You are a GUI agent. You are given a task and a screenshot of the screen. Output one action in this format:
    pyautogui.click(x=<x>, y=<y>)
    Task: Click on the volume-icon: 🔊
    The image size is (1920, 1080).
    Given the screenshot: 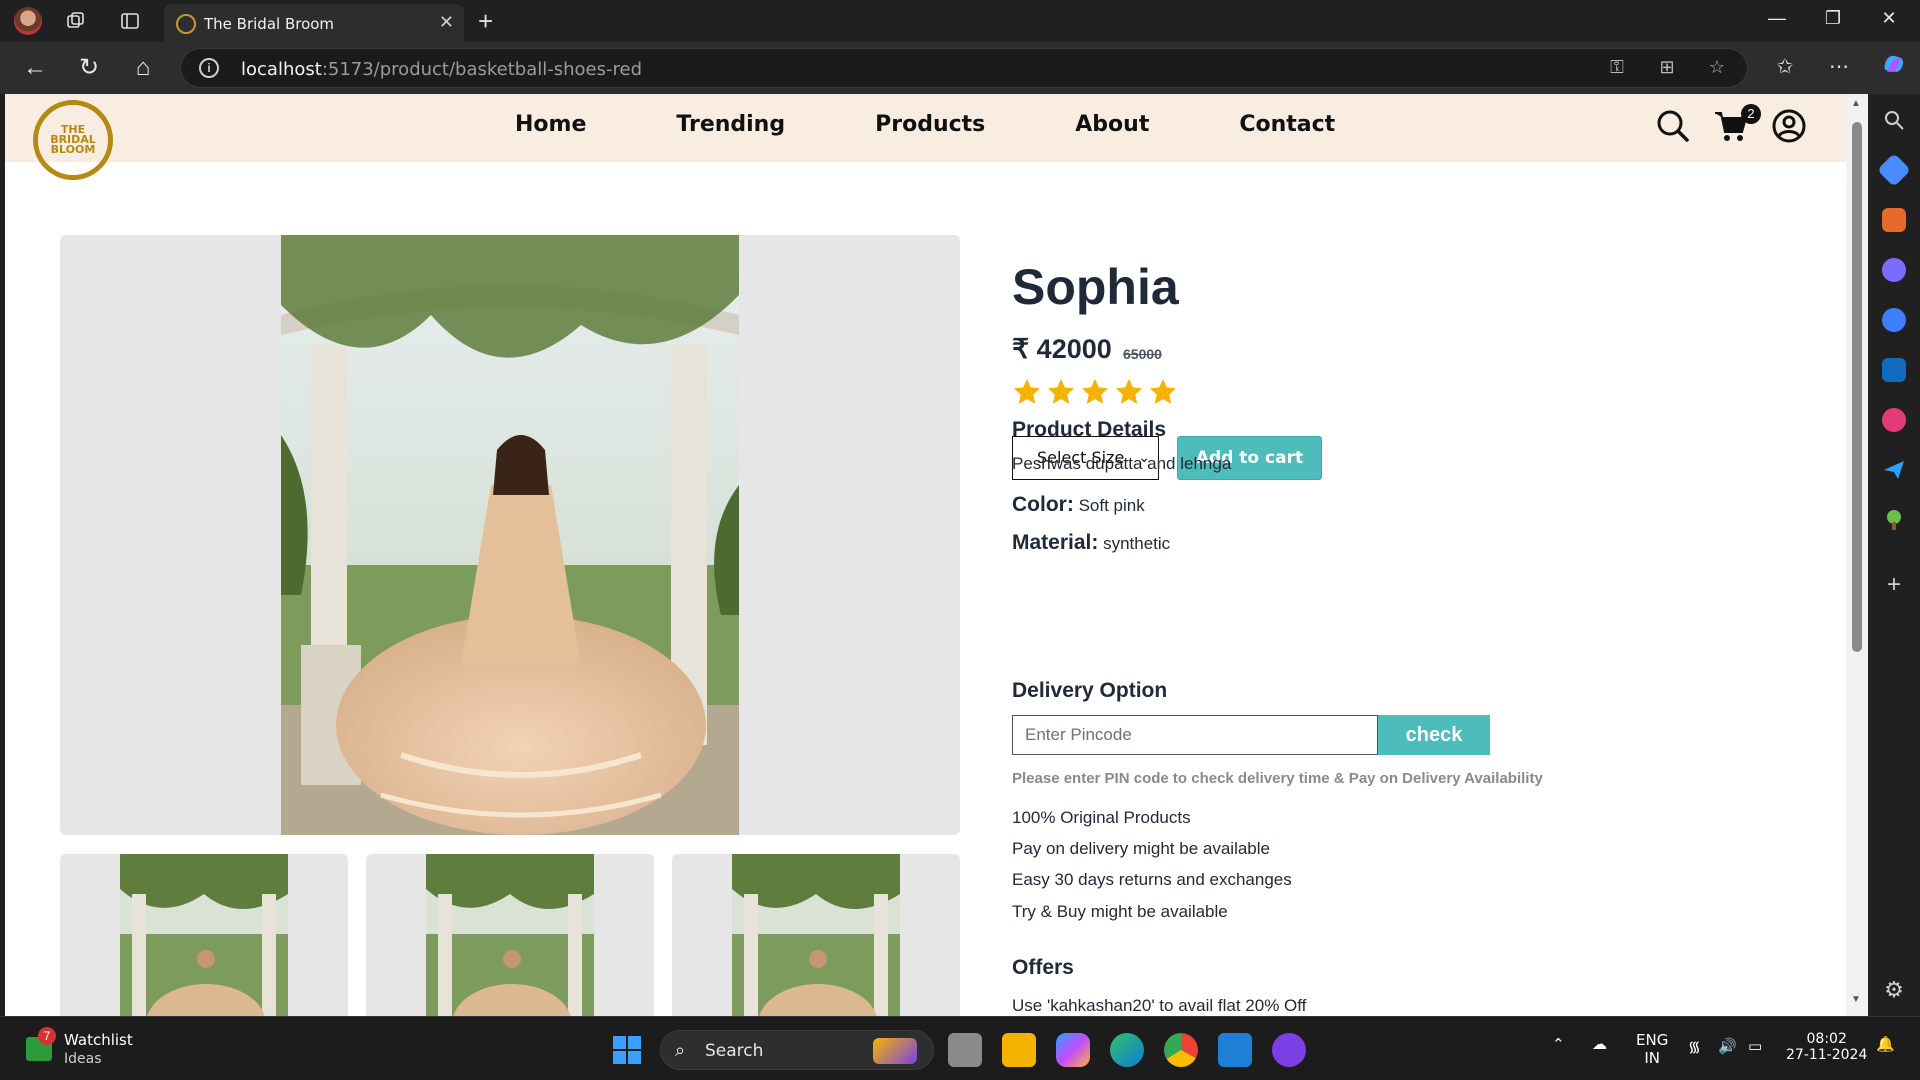 What is the action you would take?
    pyautogui.click(x=1727, y=1046)
    